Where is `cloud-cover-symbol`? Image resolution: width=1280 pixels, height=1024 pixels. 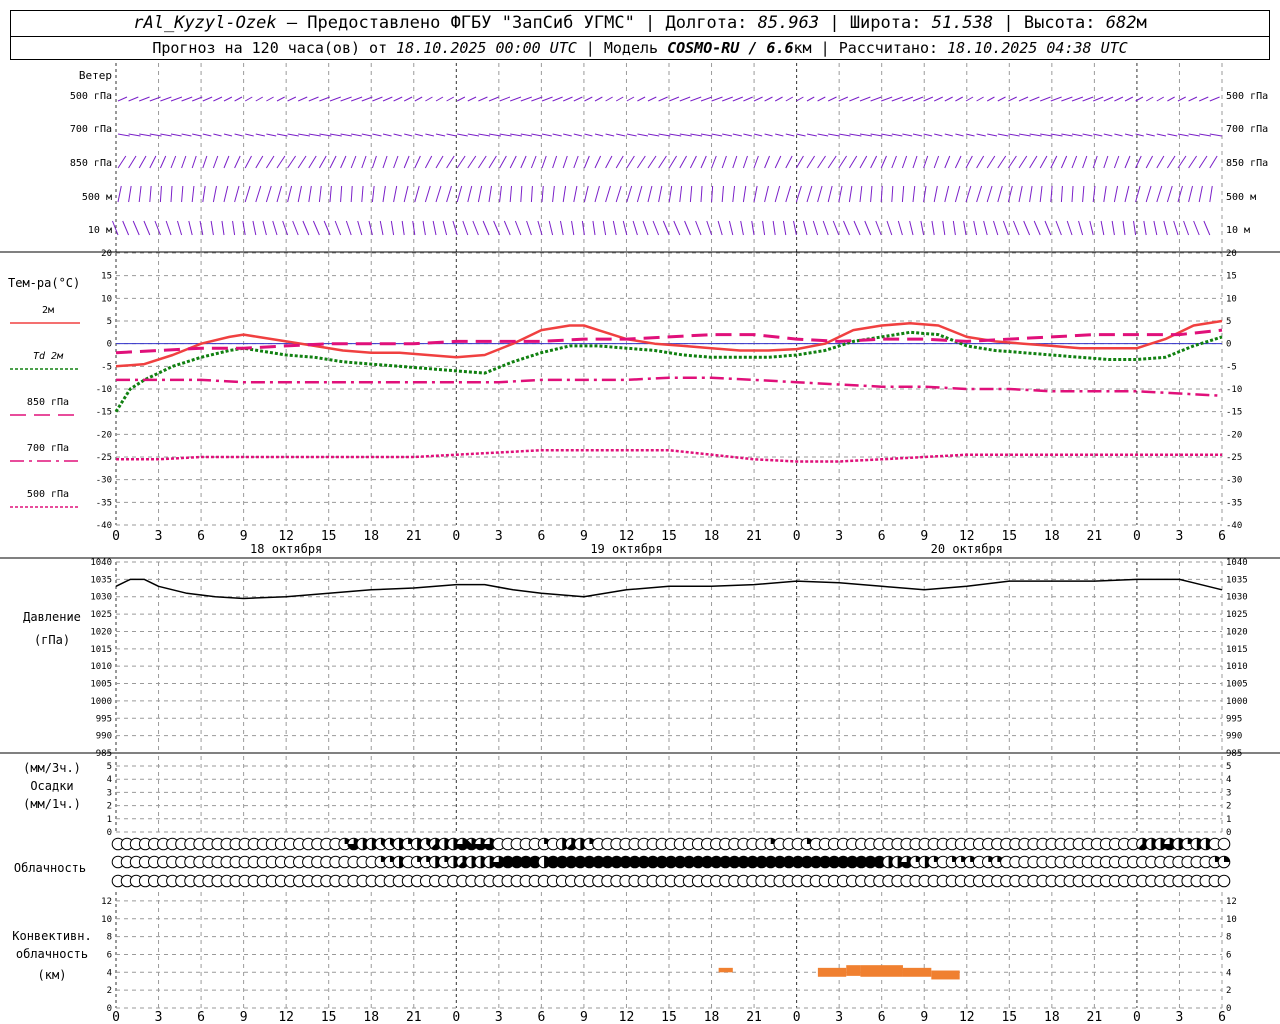
cloud-cover-symbol is located at coordinates (1224, 881).